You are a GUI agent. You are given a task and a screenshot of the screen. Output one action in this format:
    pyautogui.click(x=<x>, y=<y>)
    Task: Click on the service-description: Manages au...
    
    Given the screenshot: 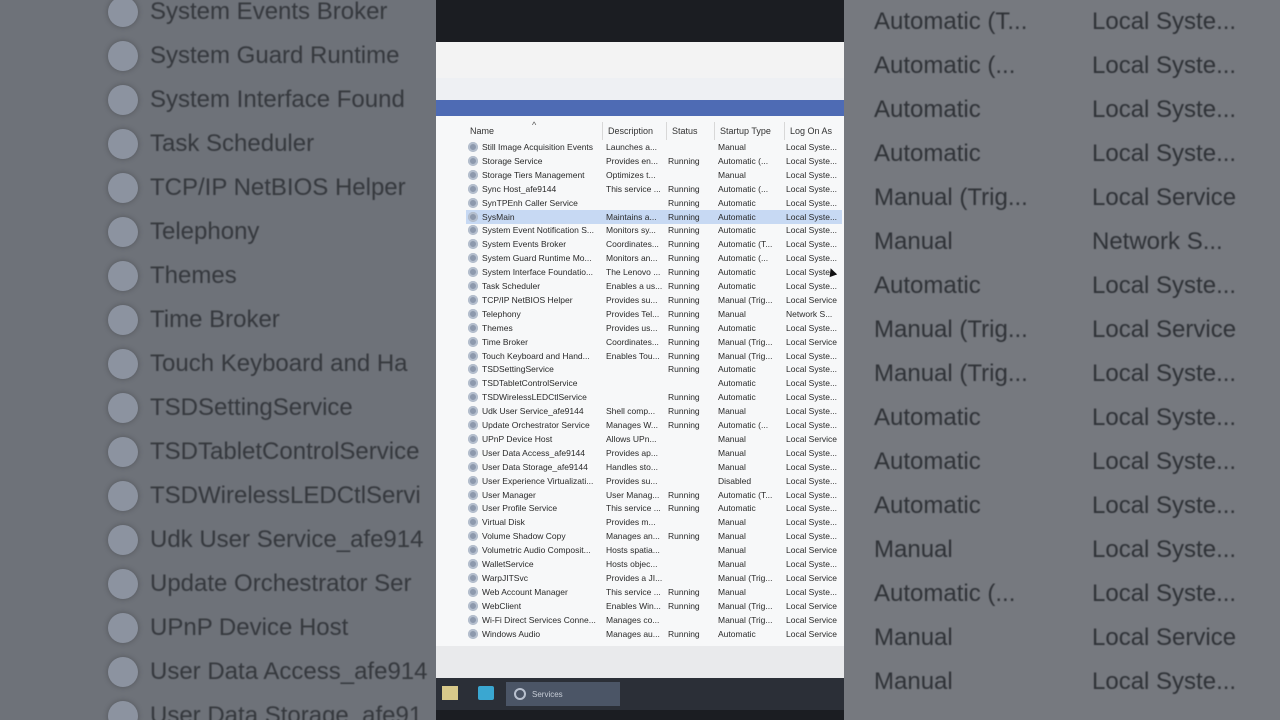 What is the action you would take?
    pyautogui.click(x=633, y=633)
    